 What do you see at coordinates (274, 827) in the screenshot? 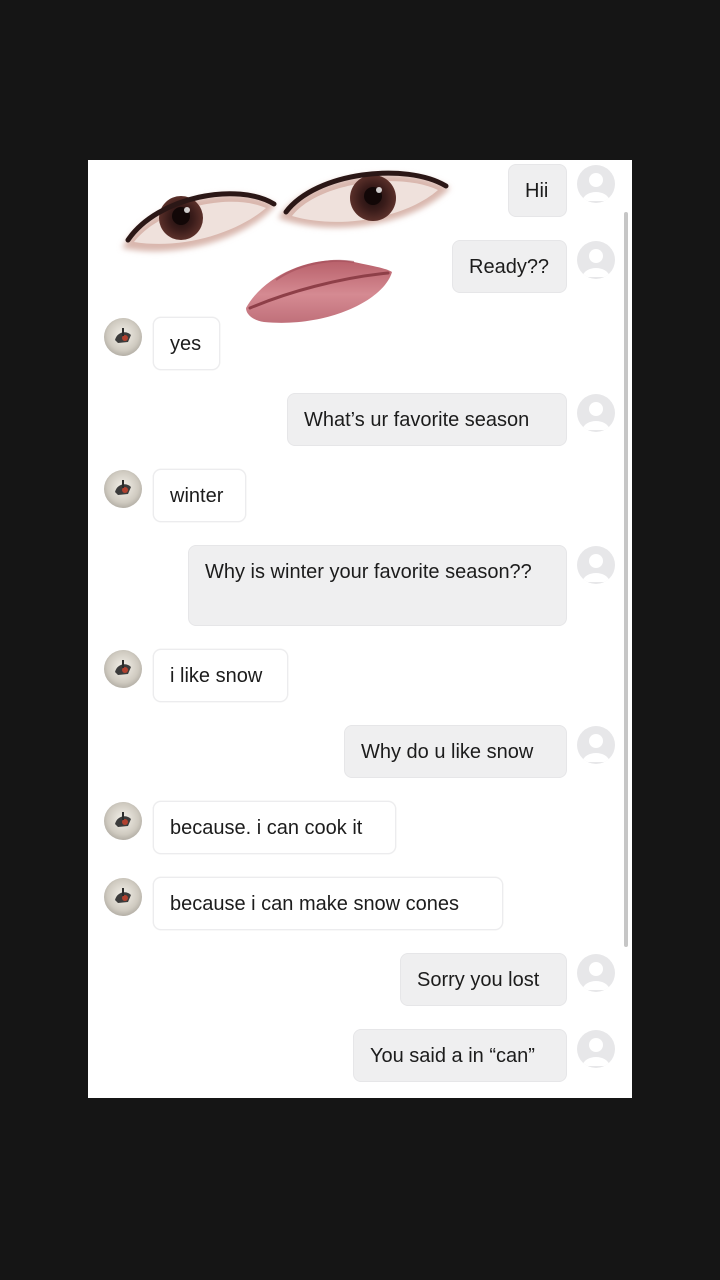
I see `incoming-message: because. i can cook it` at bounding box center [274, 827].